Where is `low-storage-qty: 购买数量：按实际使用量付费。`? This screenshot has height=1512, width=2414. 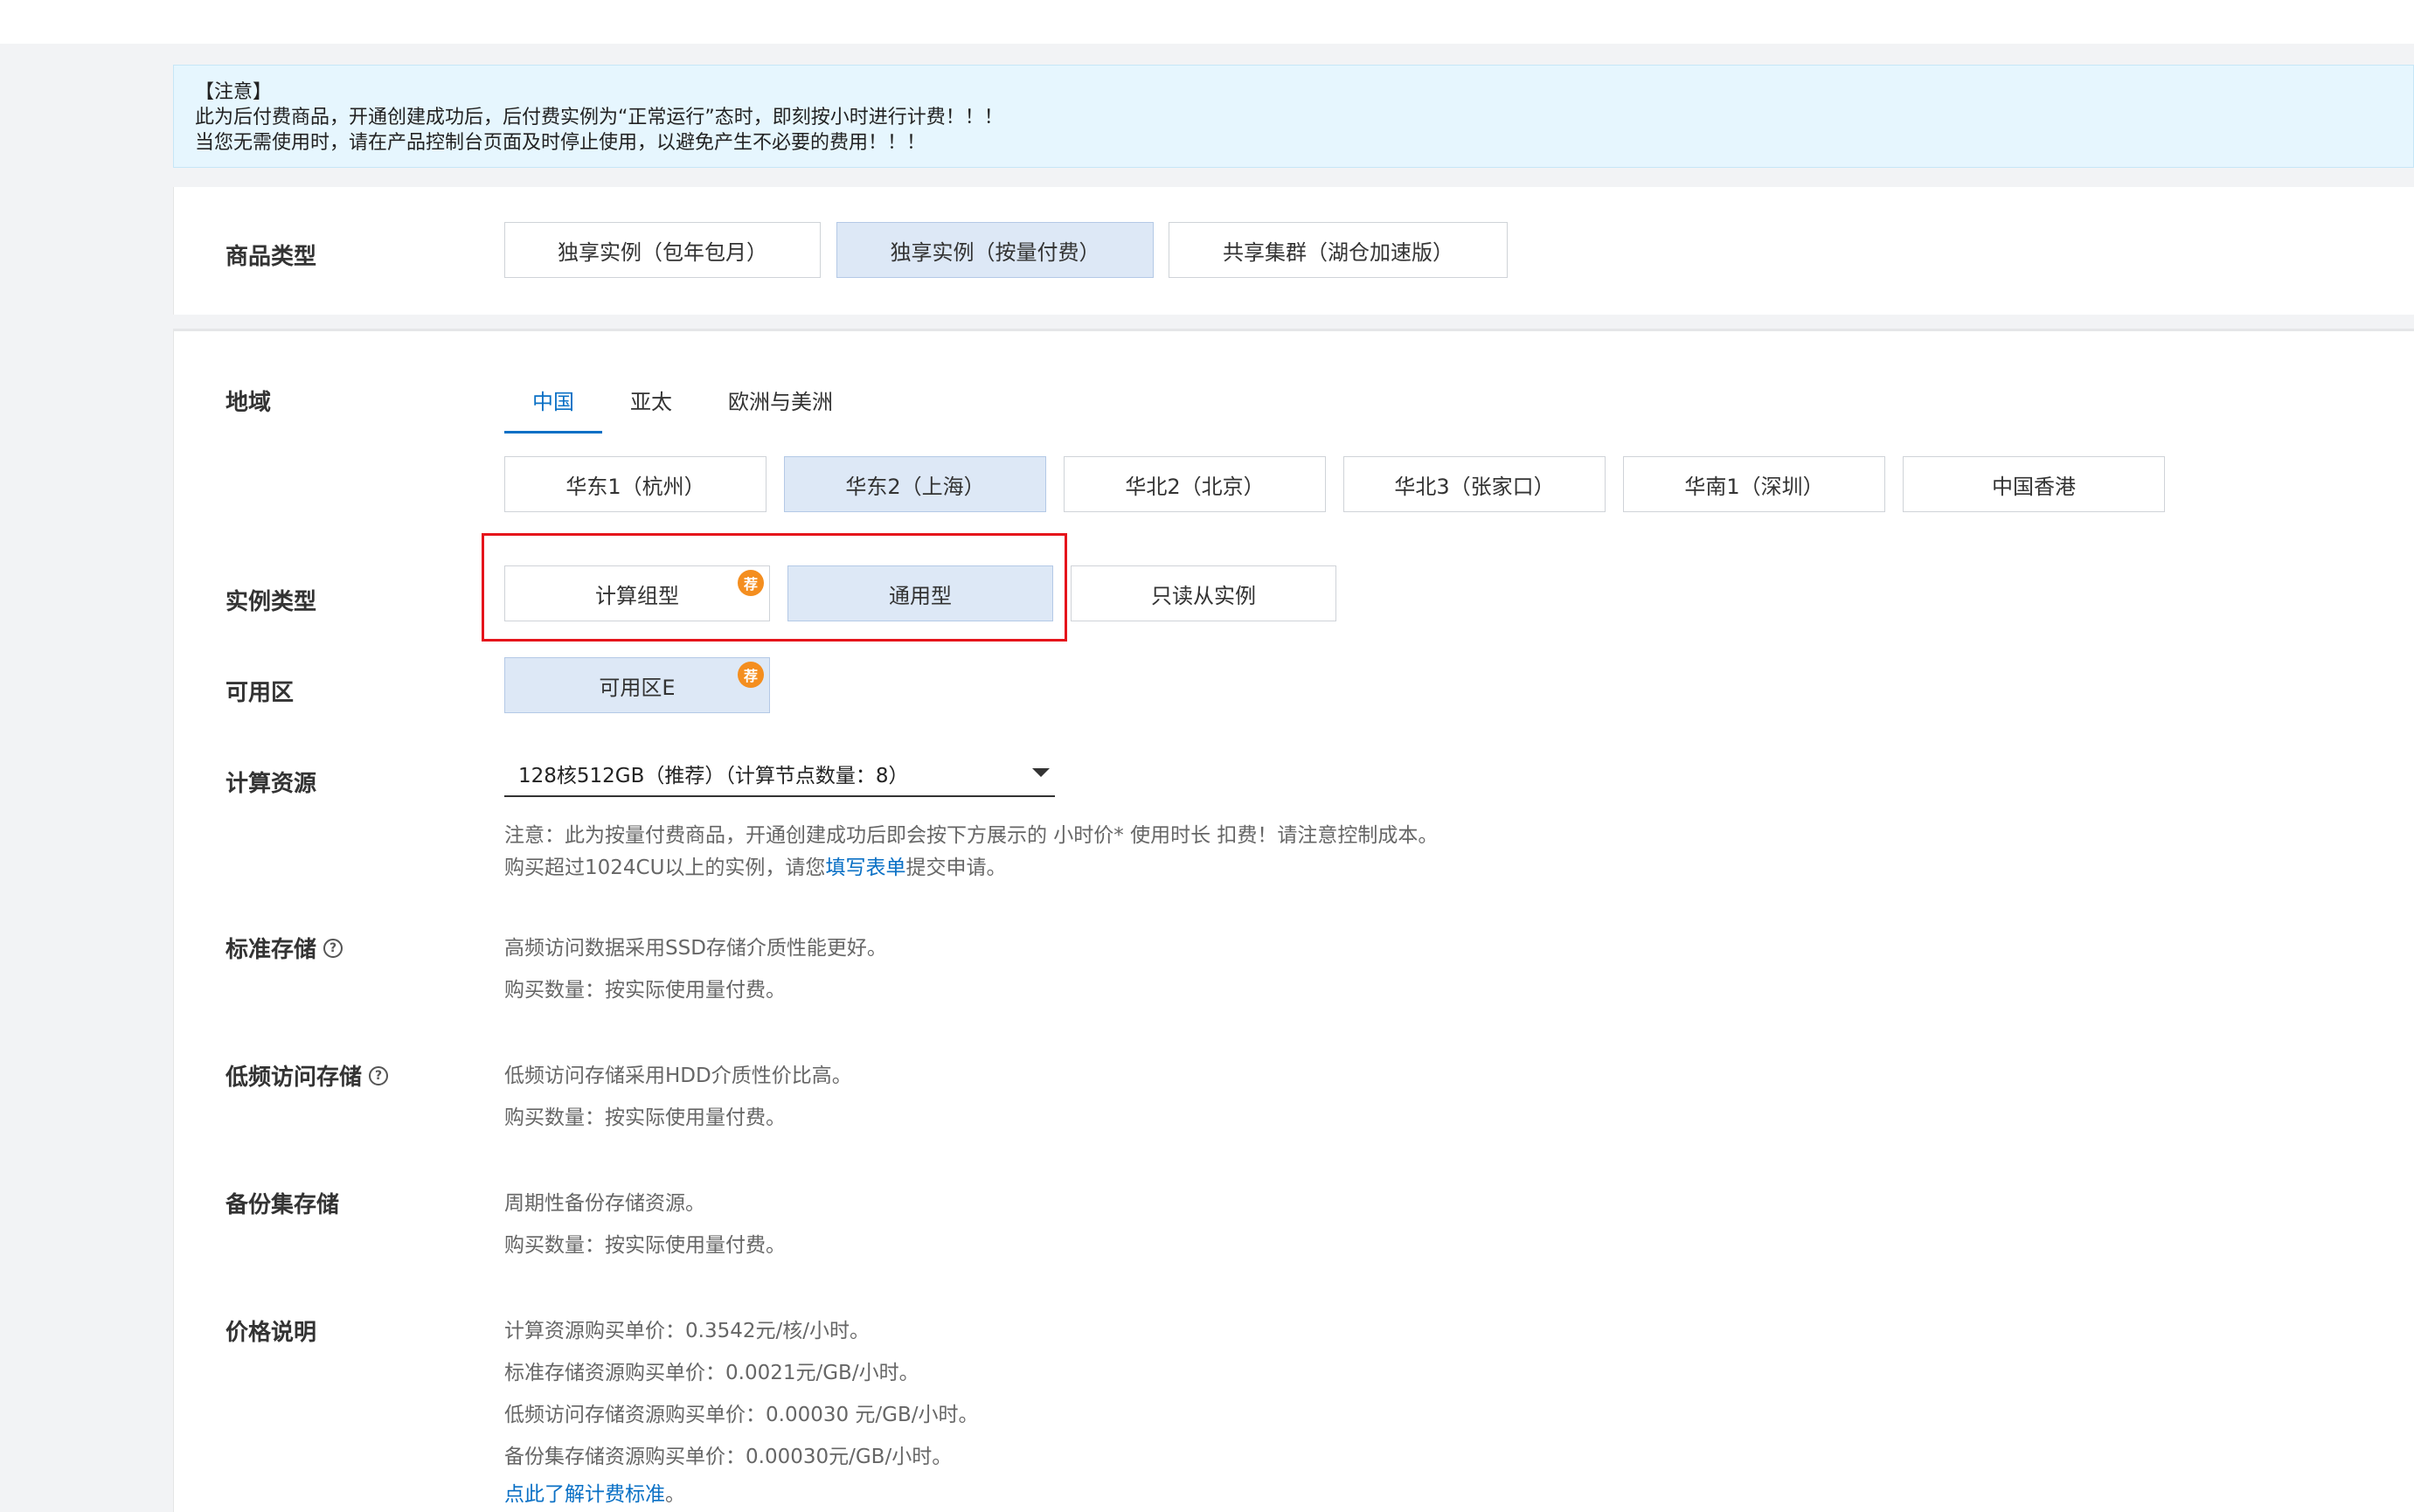 low-storage-qty: 购买数量：按实际使用量付费。 is located at coordinates (645, 1117).